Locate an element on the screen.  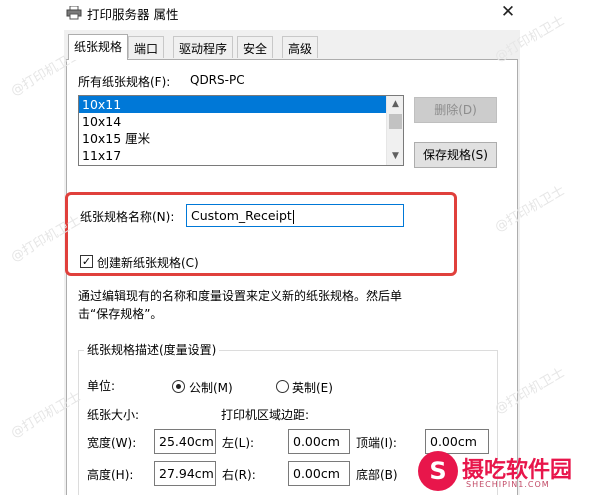
metric-label: 公制(M) is located at coordinates (211, 388).